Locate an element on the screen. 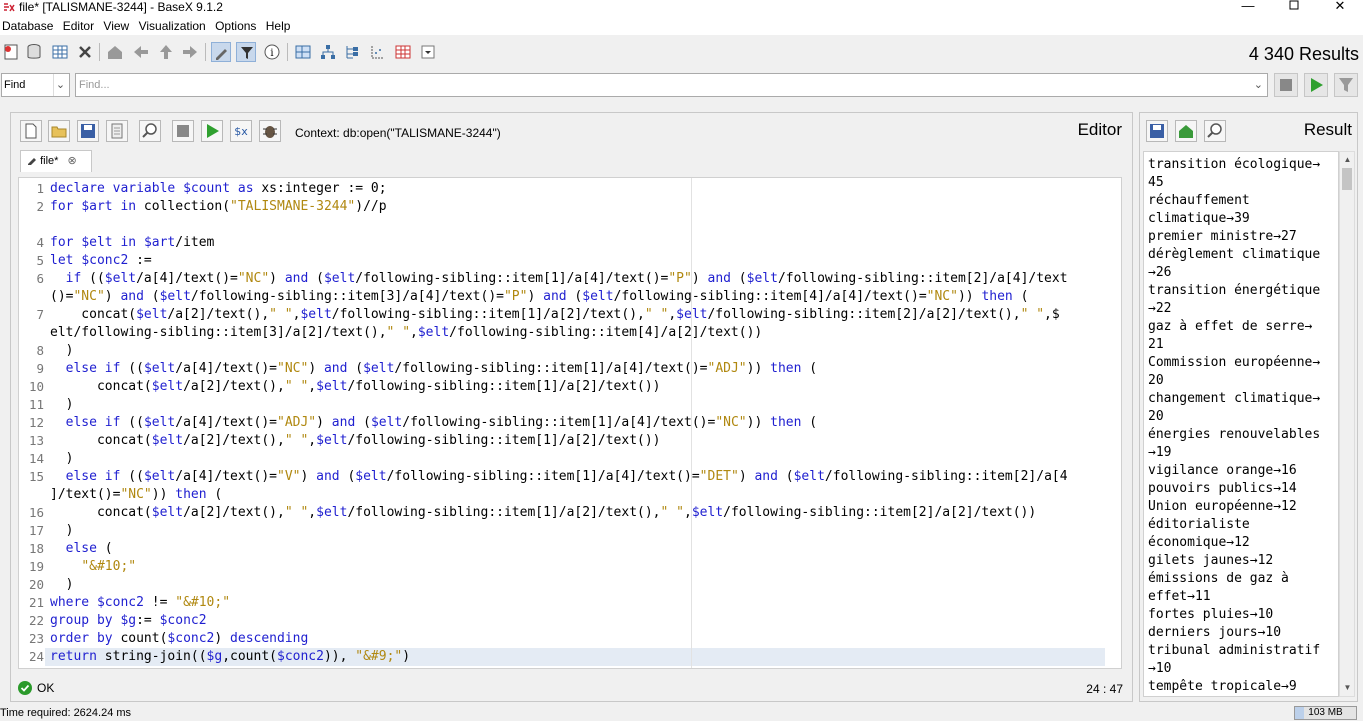 Image resolution: width=1363 pixels, height=721 pixels. line-number: 8 is located at coordinates (40, 350).